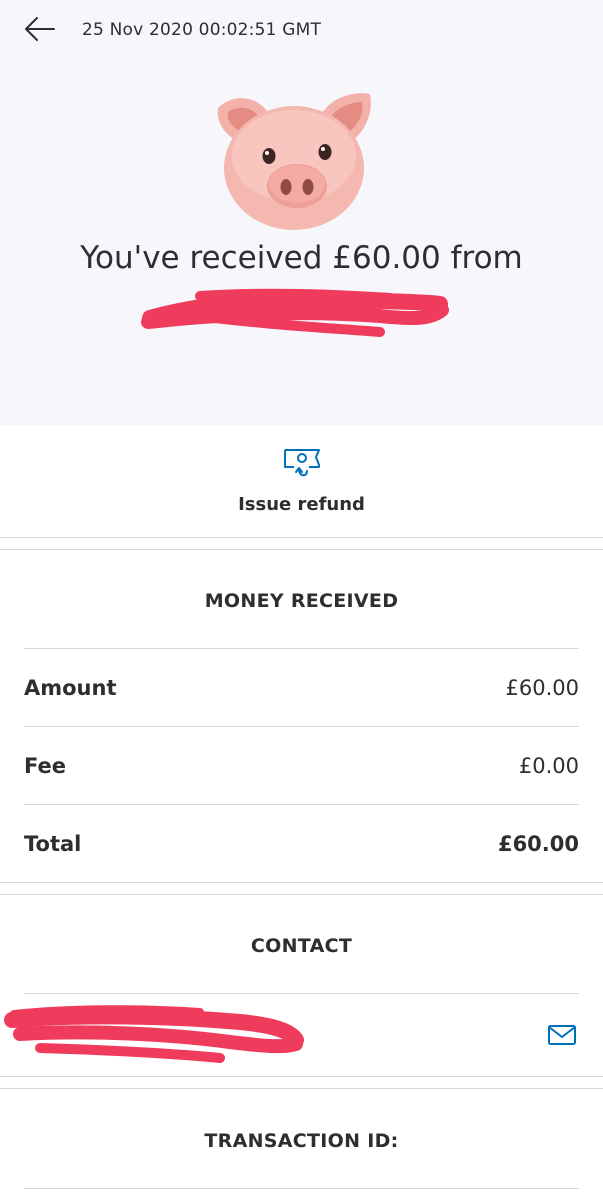 The width and height of the screenshot is (603, 1200). I want to click on fee-value: £0.00, so click(548, 766).